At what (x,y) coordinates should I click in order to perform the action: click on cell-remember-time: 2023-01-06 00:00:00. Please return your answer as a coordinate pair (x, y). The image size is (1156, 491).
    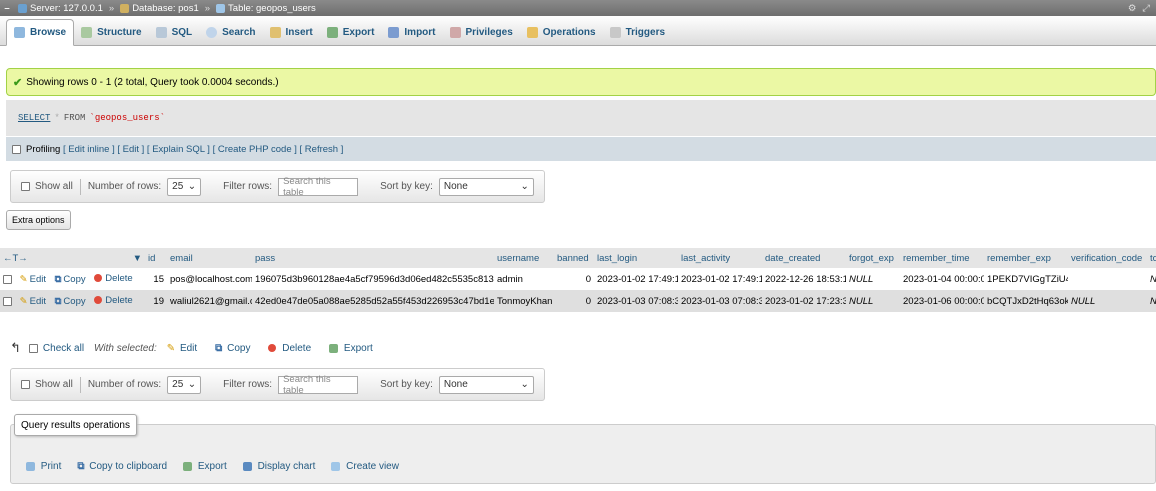
    Looking at the image, I should click on (942, 301).